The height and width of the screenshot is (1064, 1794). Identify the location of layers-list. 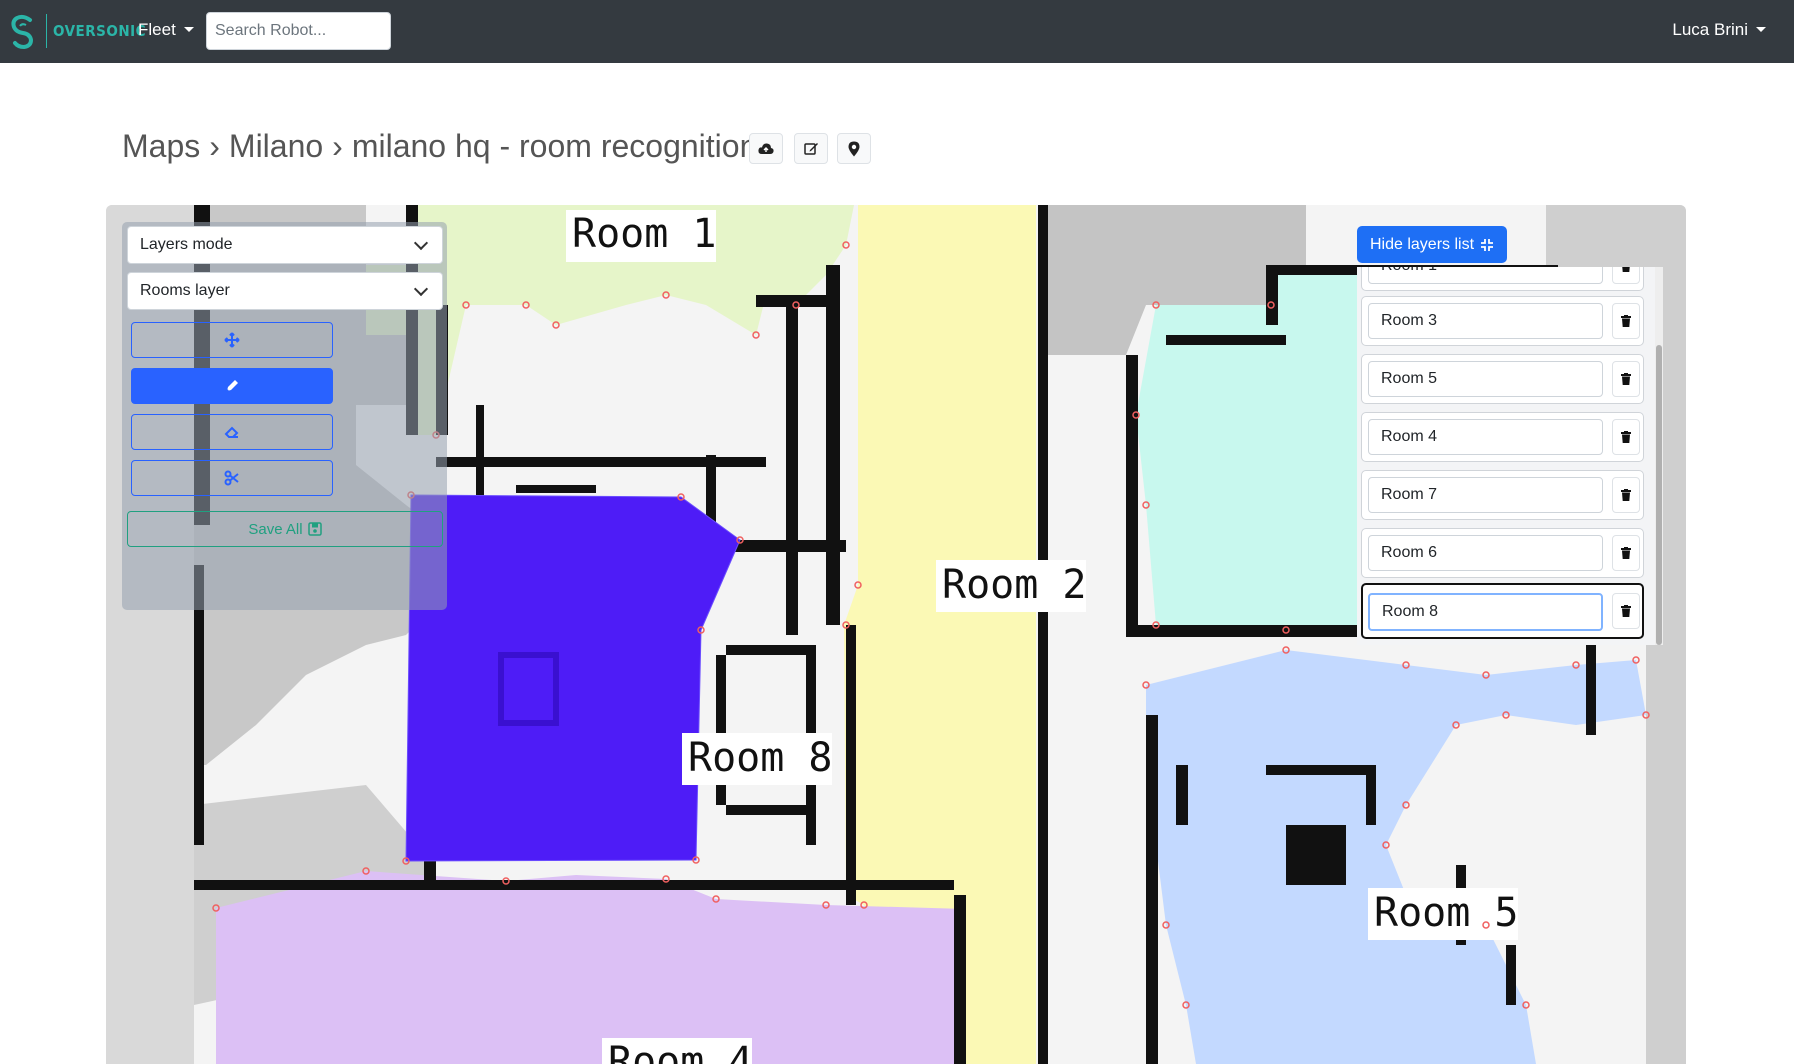
(1510, 456).